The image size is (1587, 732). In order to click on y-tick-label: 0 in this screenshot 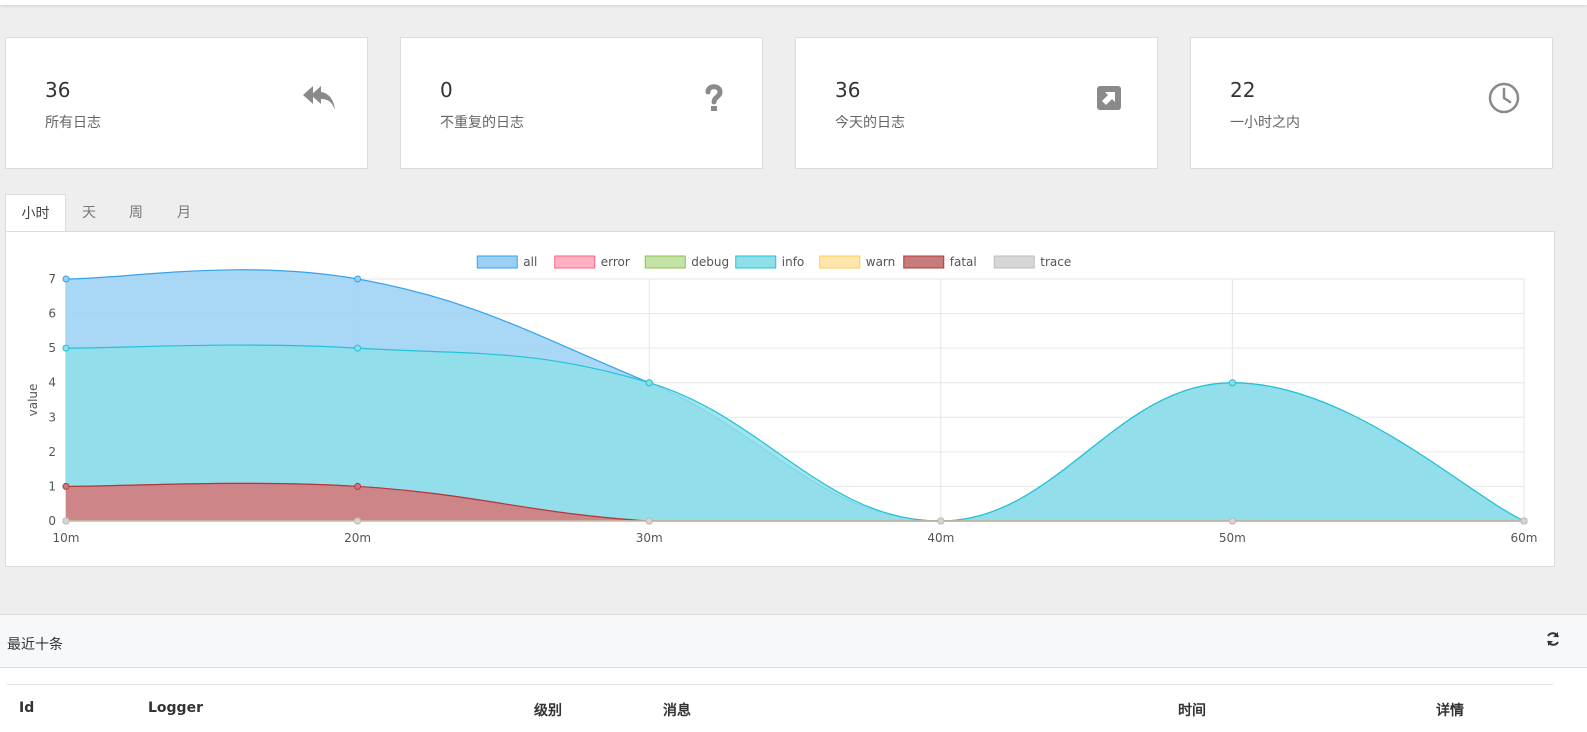, I will do `click(52, 521)`.